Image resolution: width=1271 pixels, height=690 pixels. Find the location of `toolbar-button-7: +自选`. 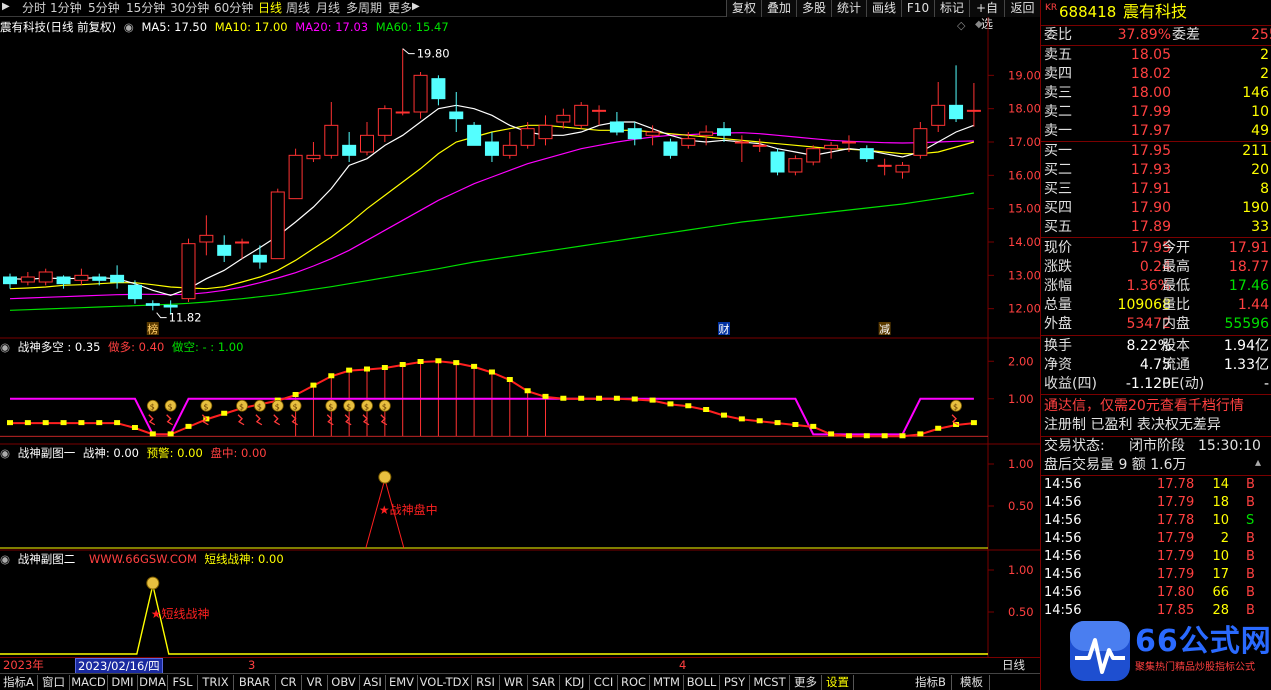

toolbar-button-7: +自选 is located at coordinates (986, 15).